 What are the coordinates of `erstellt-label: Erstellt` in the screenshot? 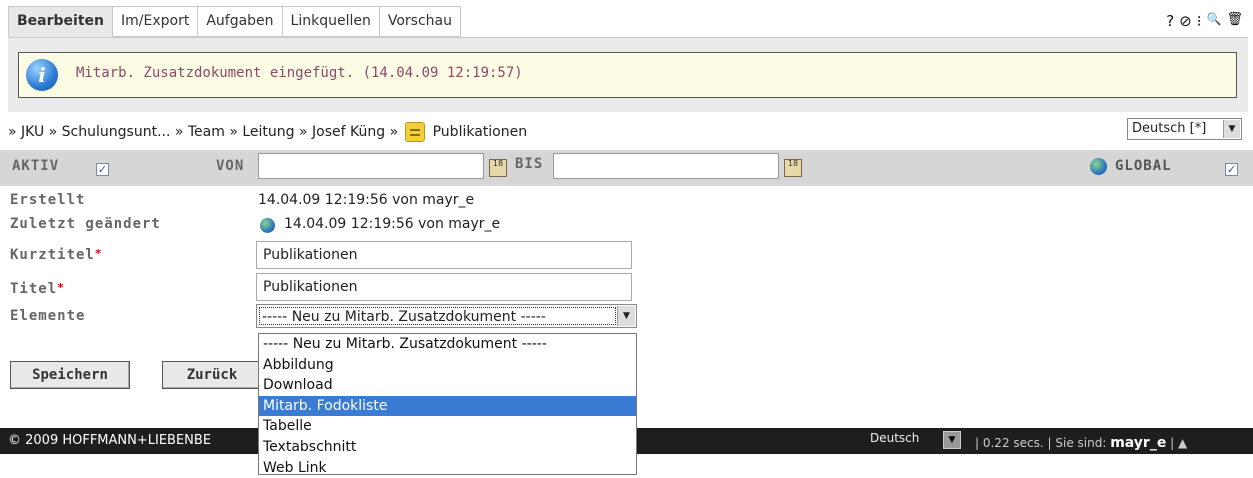 It's located at (48, 200).